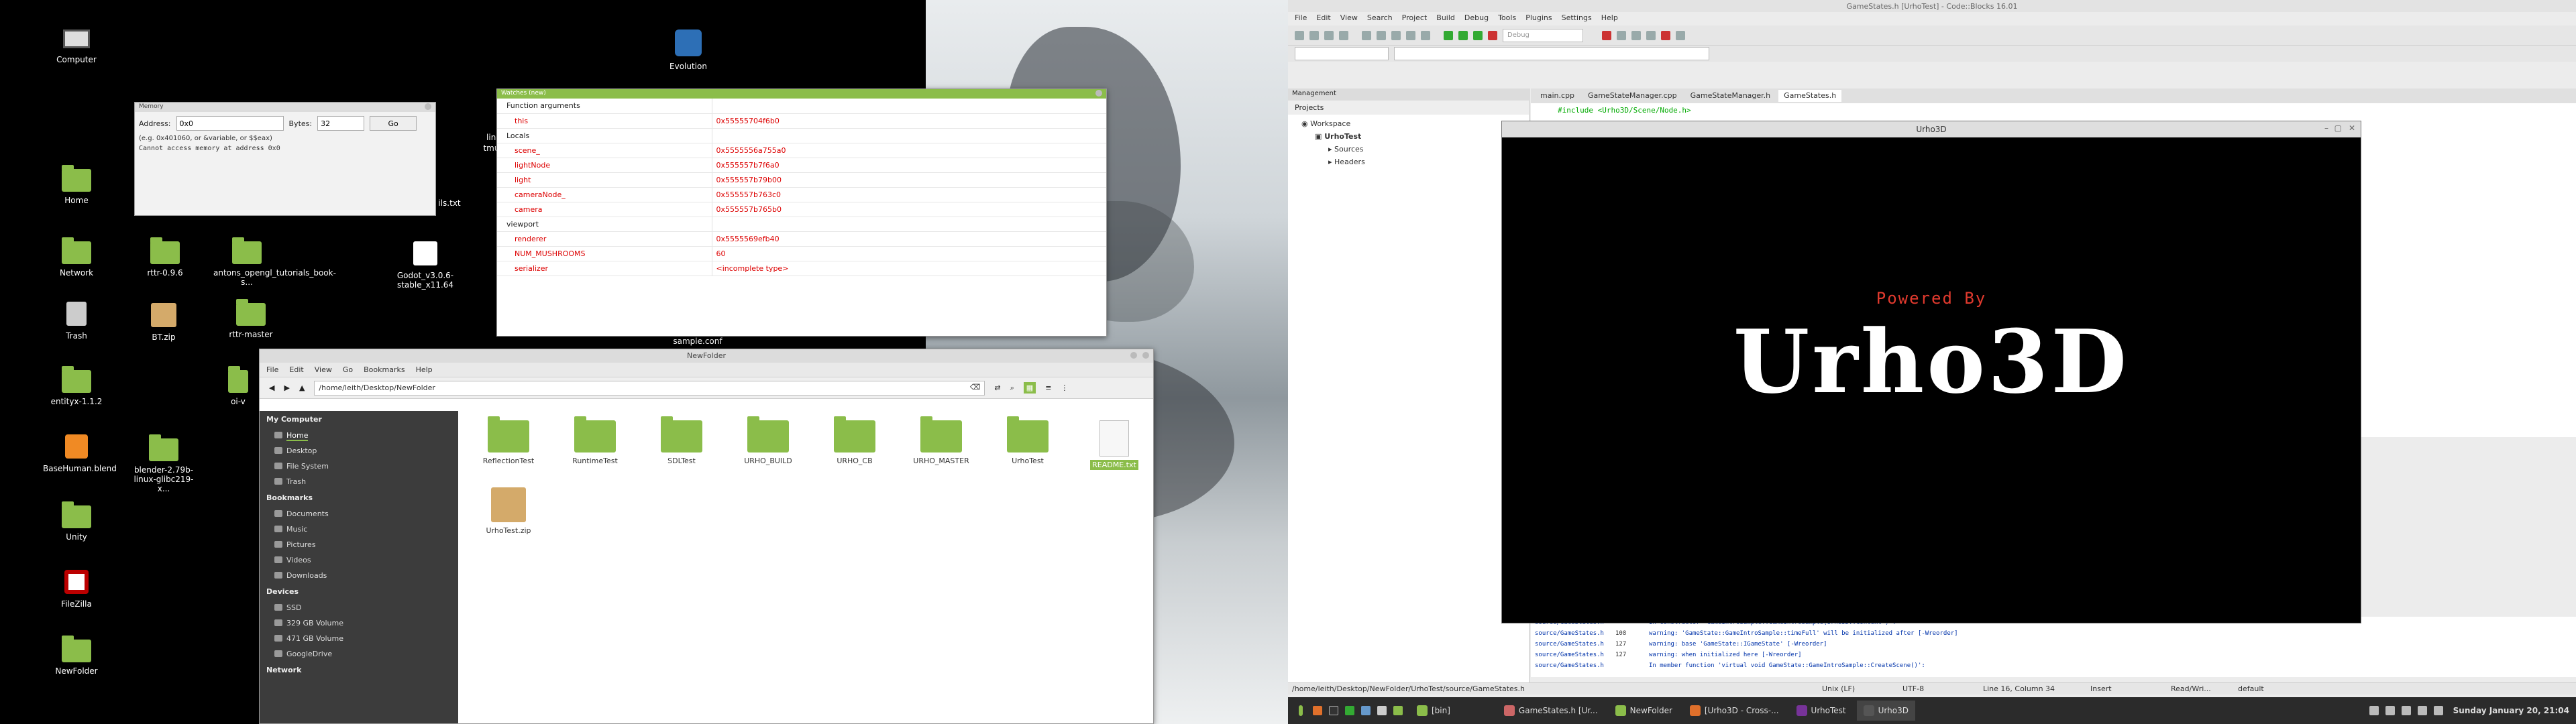  I want to click on menu-item: Settings, so click(1577, 18).